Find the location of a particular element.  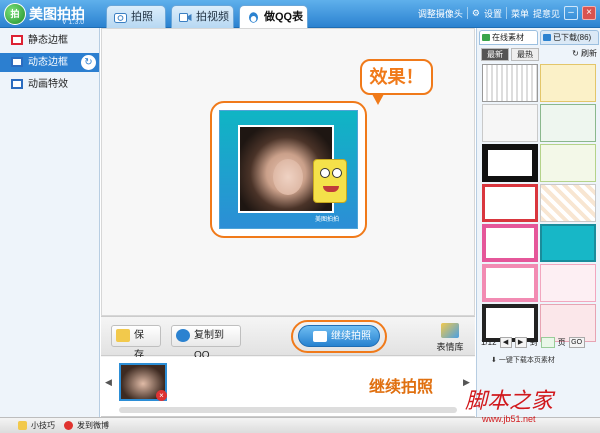

action-toolbar: 保 存 复制到QQ 继续拍照 表情库 is located at coordinates (288, 338).